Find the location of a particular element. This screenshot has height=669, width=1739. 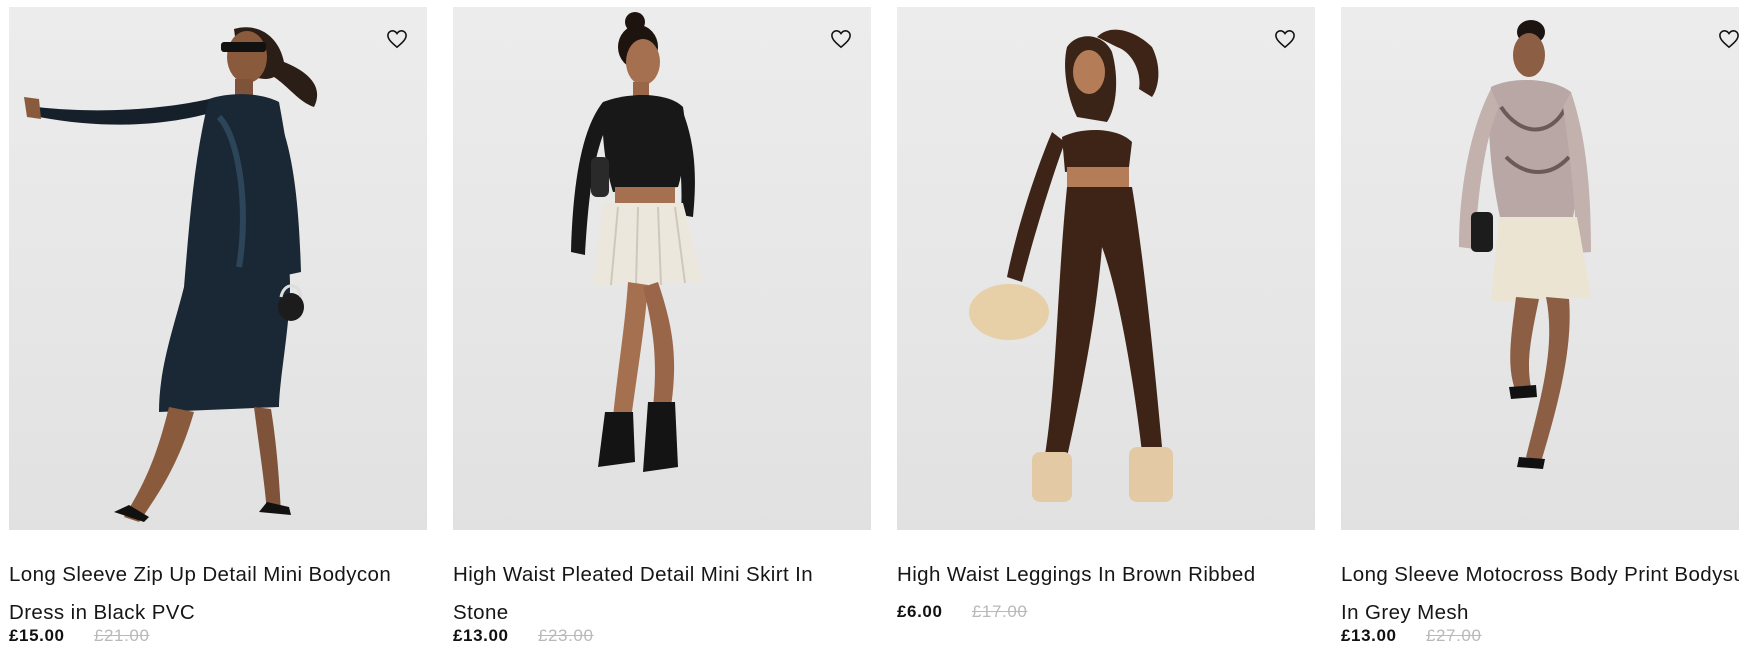

price-row: £13.00 £23.00 is located at coordinates (662, 636).